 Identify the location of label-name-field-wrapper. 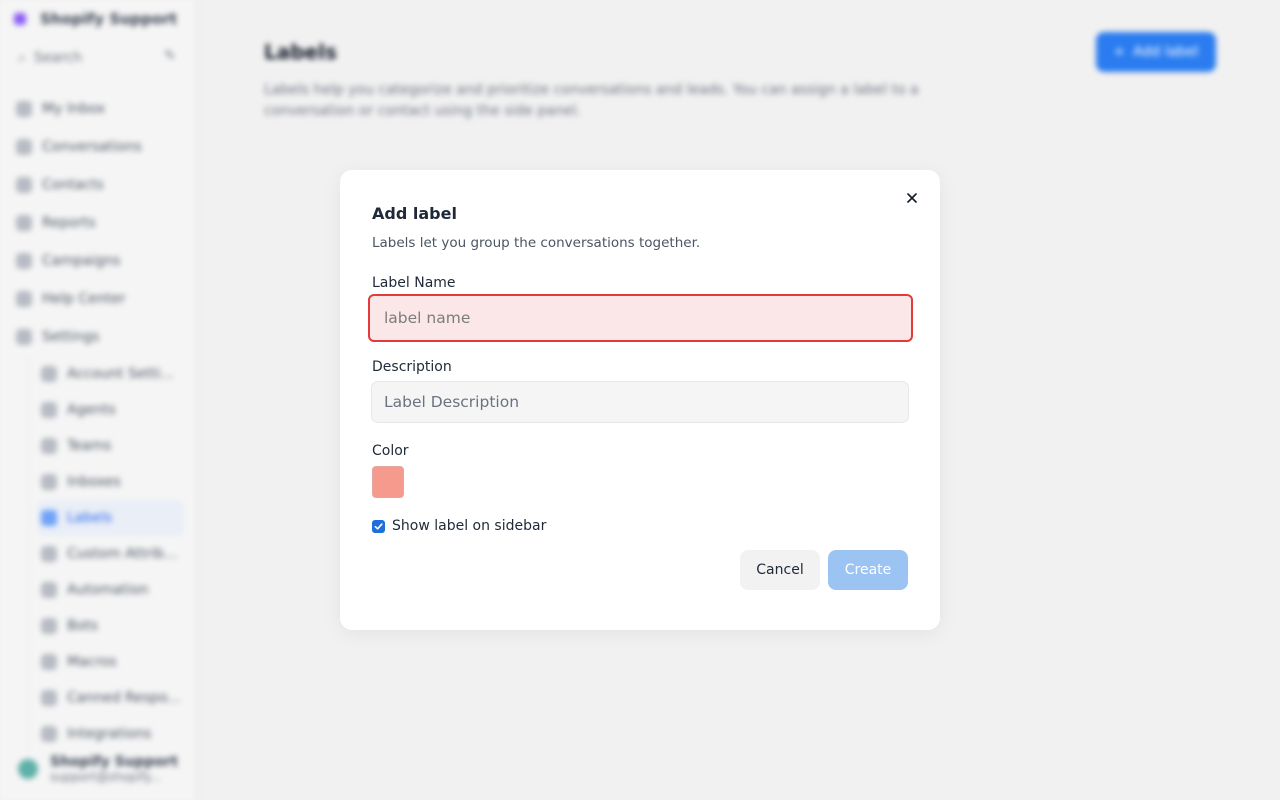
(640, 318).